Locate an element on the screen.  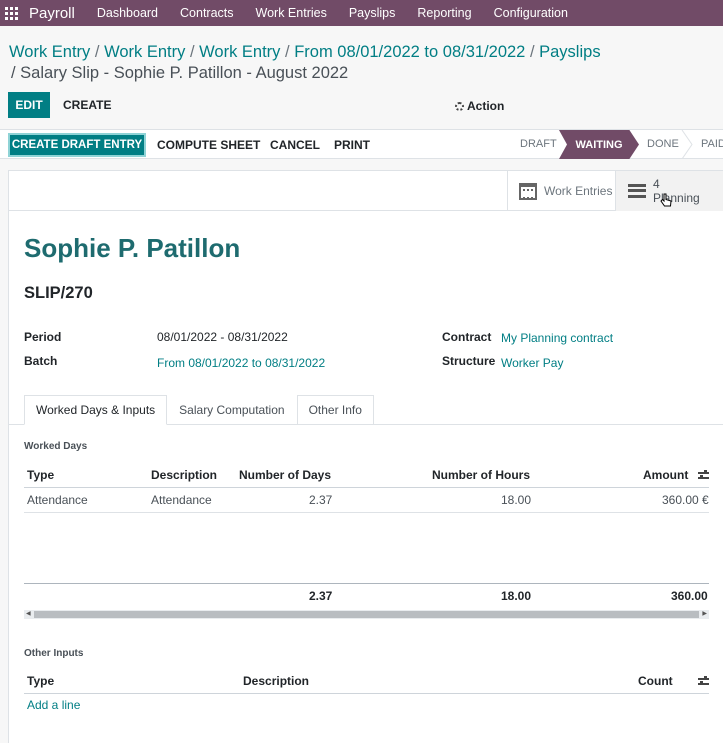
nav-dashboard: Dashboard is located at coordinates (127, 13).